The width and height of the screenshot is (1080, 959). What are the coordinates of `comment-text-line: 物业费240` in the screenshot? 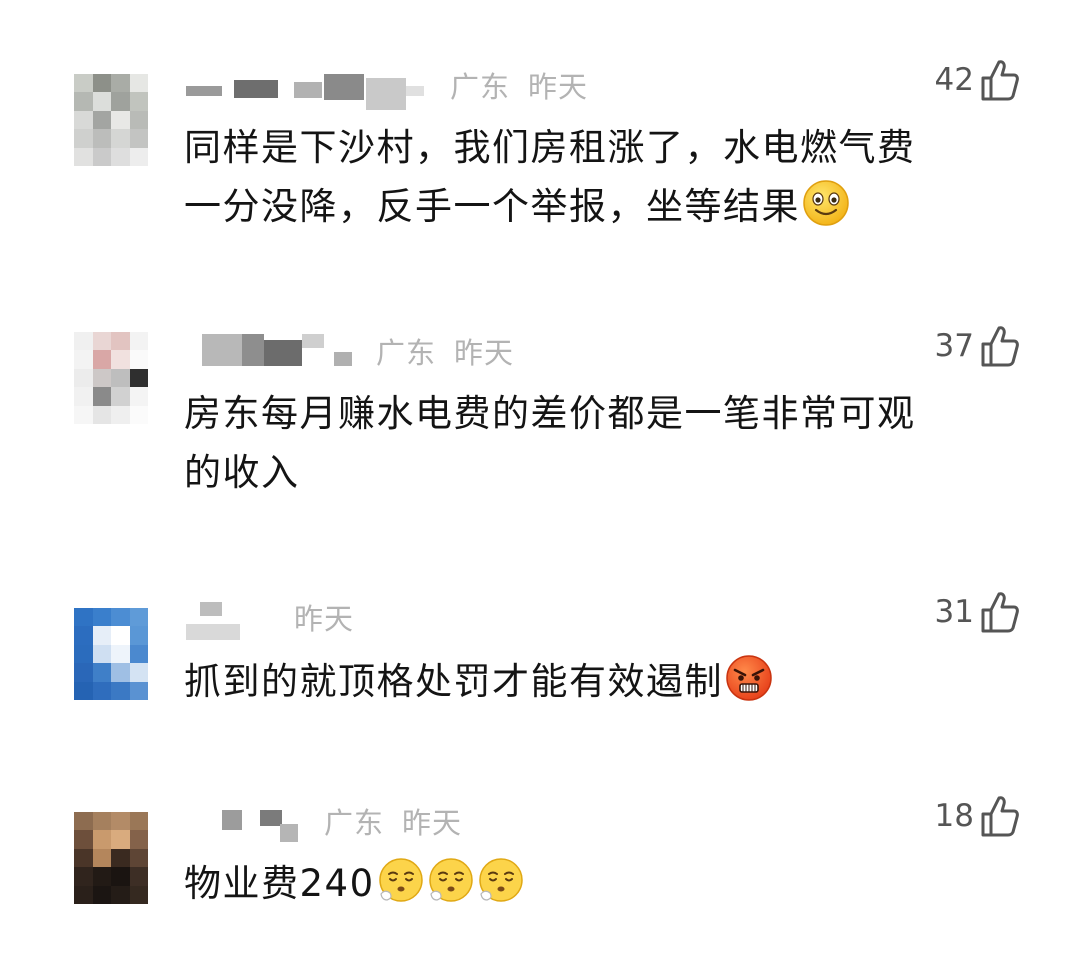 It's located at (594, 887).